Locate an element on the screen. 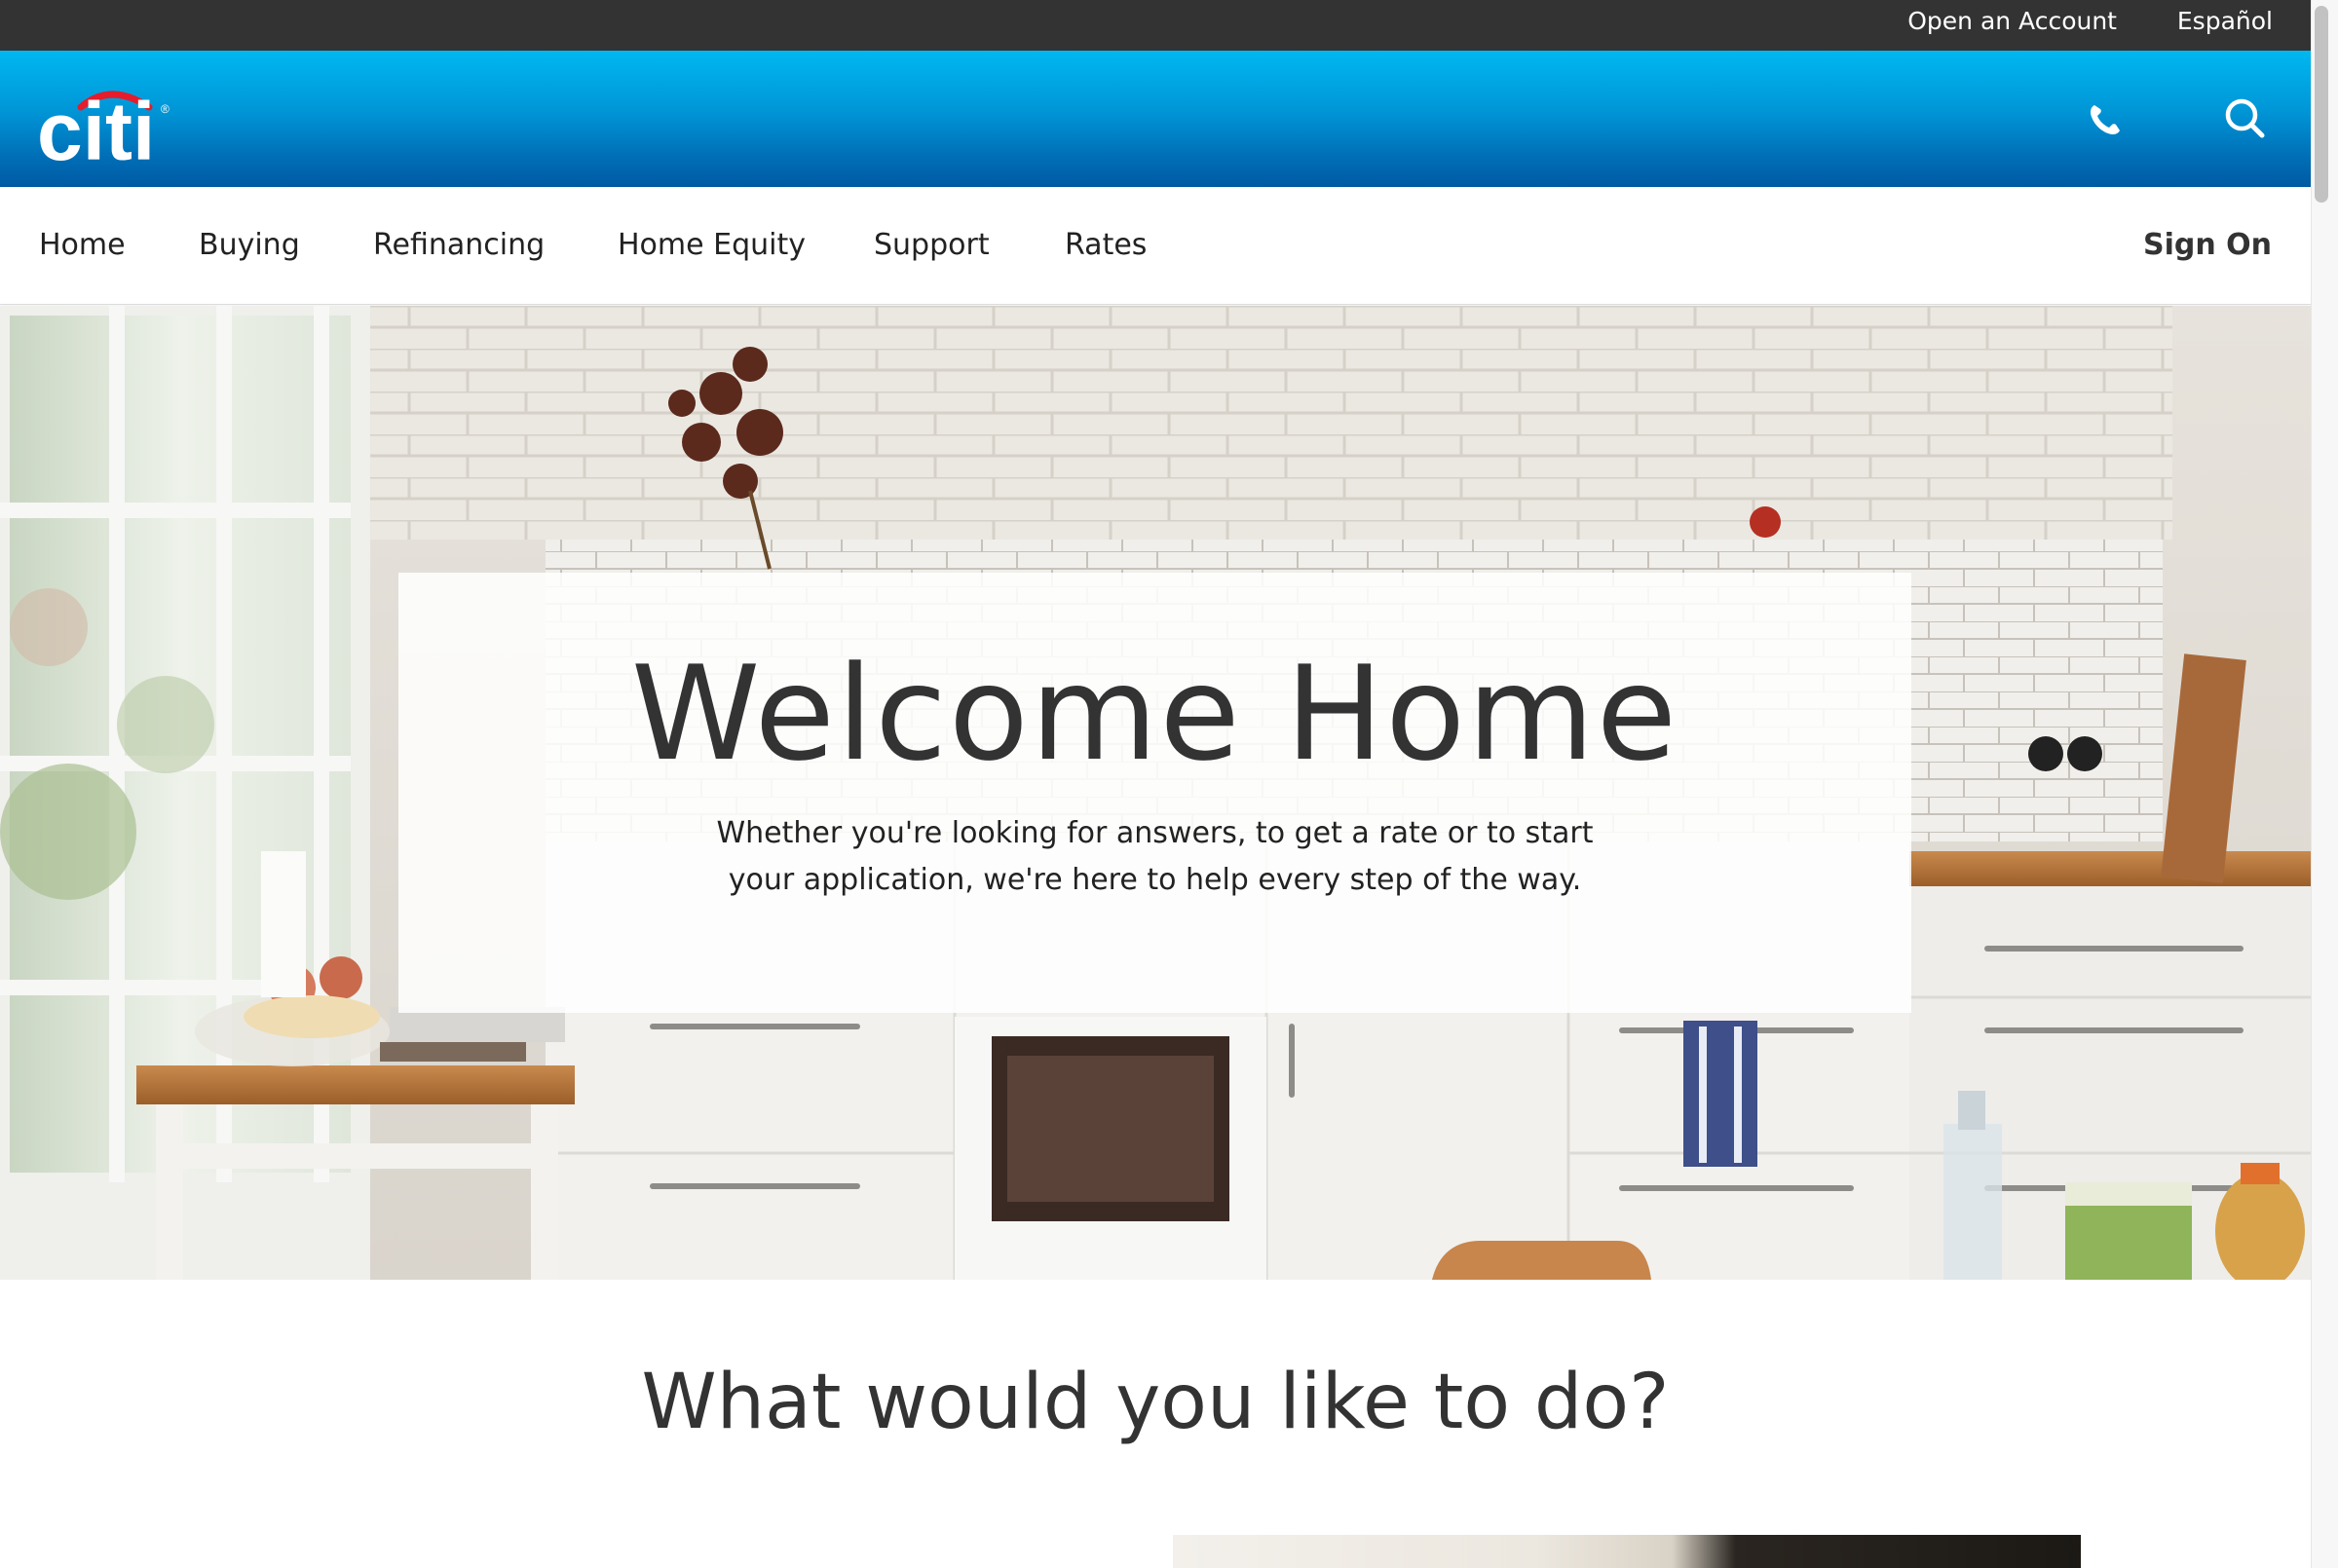 This screenshot has width=2338, height=1568. citi-logo: citi ® is located at coordinates (108, 120).